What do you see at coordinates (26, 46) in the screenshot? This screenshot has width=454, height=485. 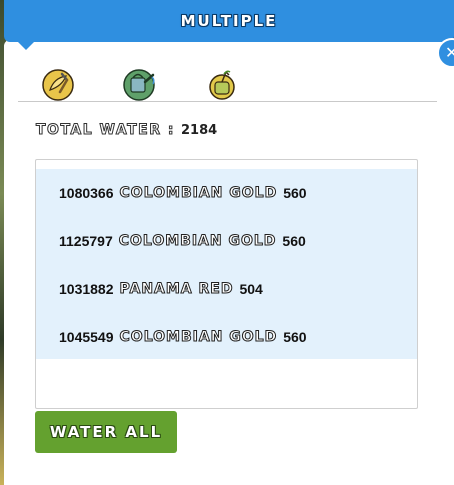 I see `header-notch` at bounding box center [26, 46].